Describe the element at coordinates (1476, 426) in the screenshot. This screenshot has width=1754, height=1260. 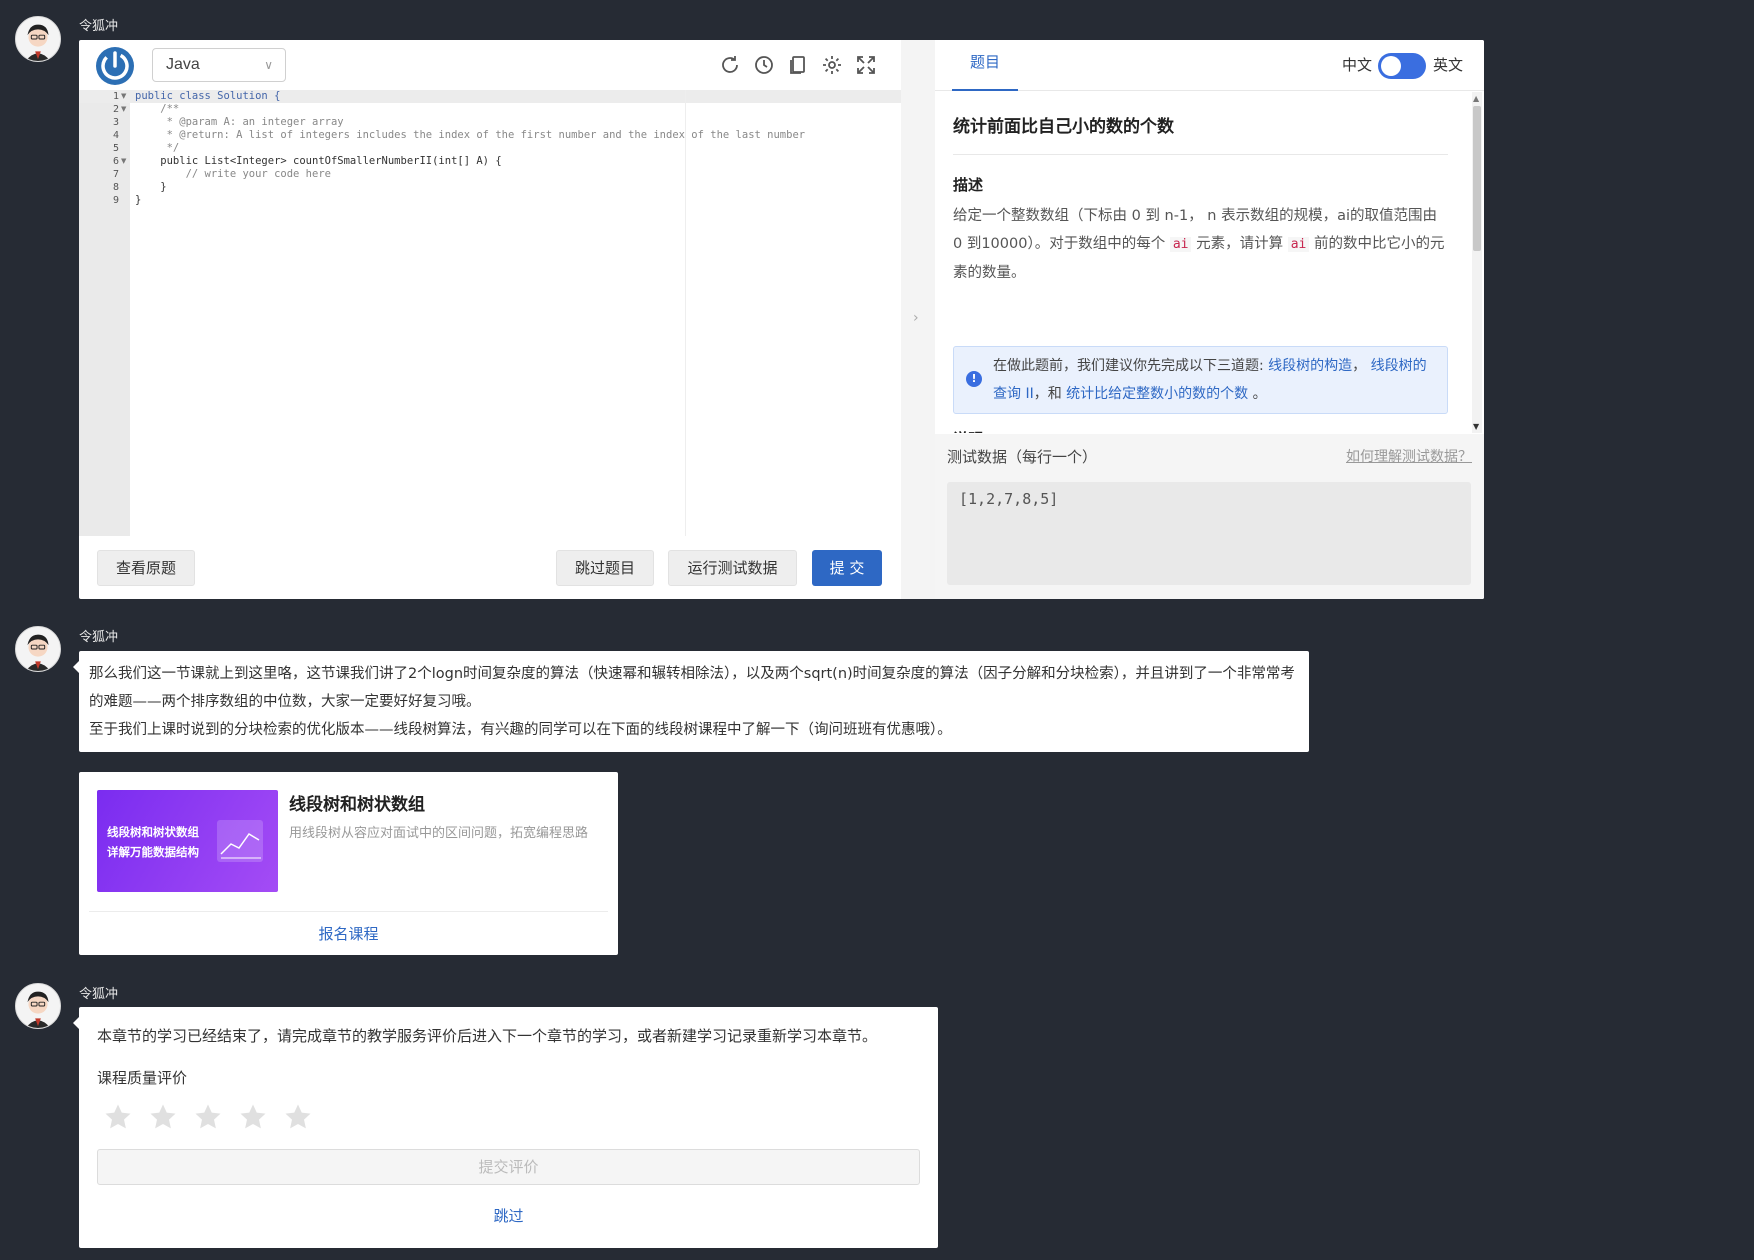
I see `scroll-down-icon: ▼` at that location.